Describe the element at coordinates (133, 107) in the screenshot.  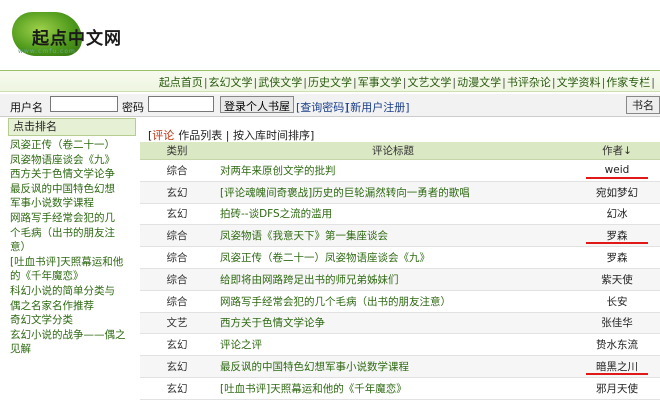
I see `password-label: 密码` at that location.